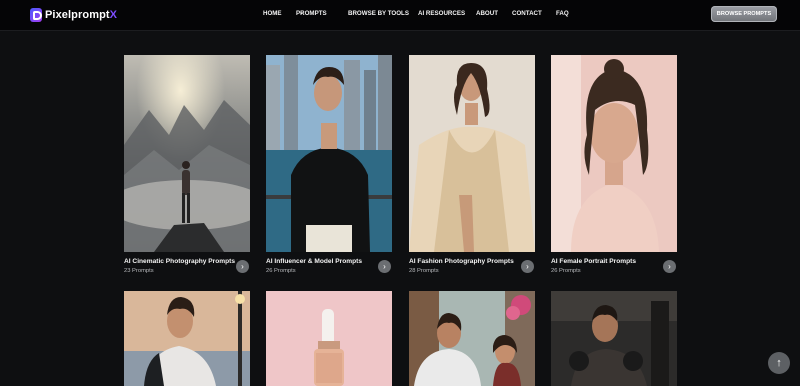  What do you see at coordinates (461, 261) in the screenshot?
I see `category-title: AI Fashion Photography Prompts` at bounding box center [461, 261].